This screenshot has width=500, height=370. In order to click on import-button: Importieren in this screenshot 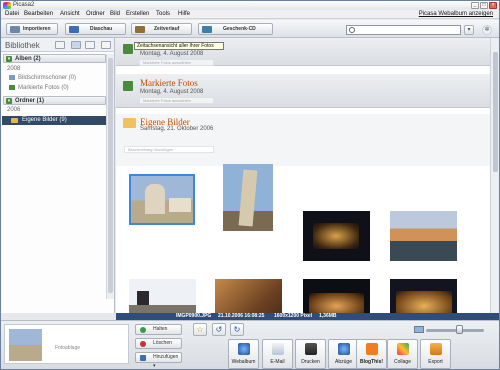, I will do `click(32, 29)`.